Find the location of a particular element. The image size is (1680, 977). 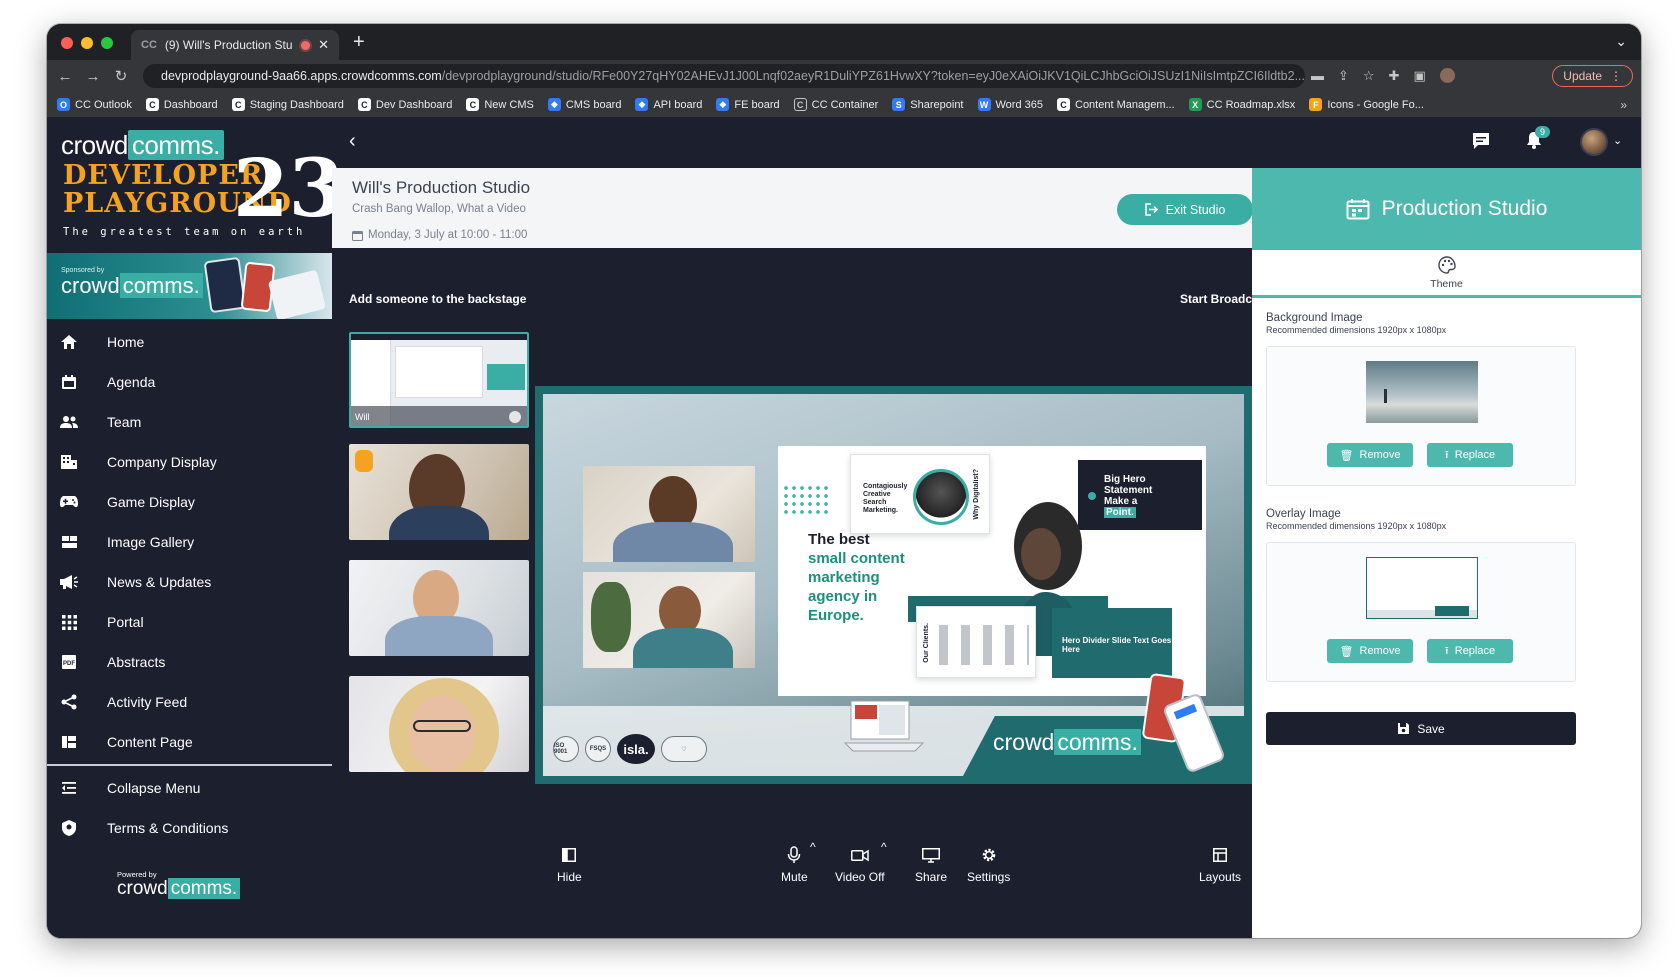

back-arrow-icon: ← is located at coordinates (65, 76).